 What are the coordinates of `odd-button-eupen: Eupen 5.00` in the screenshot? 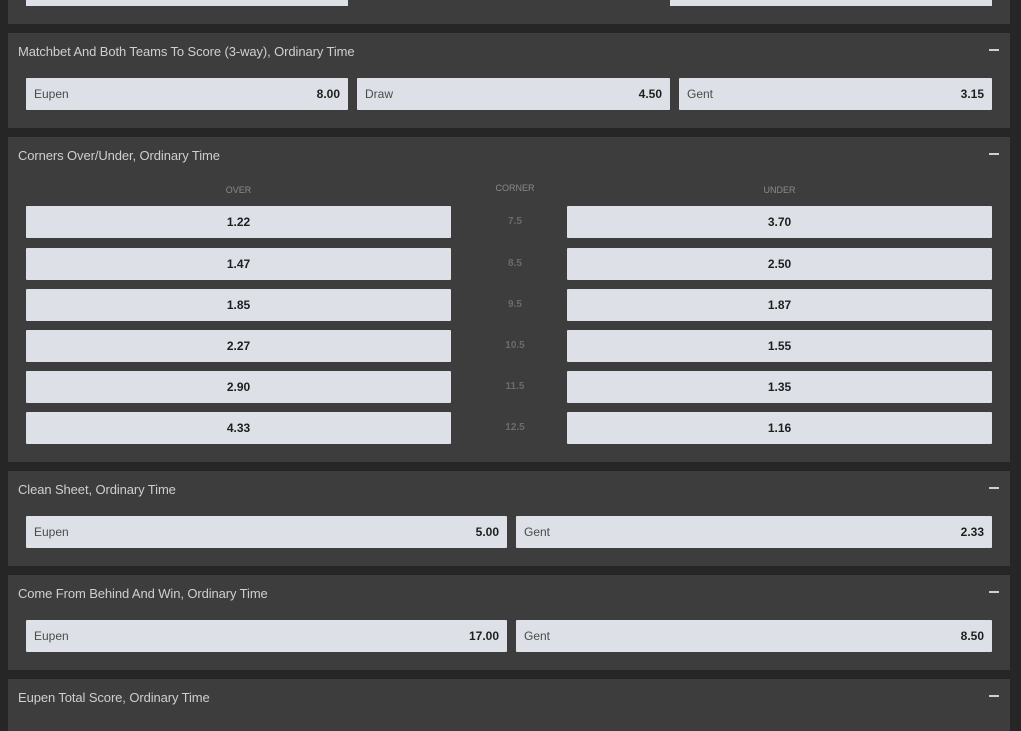 It's located at (266, 532).